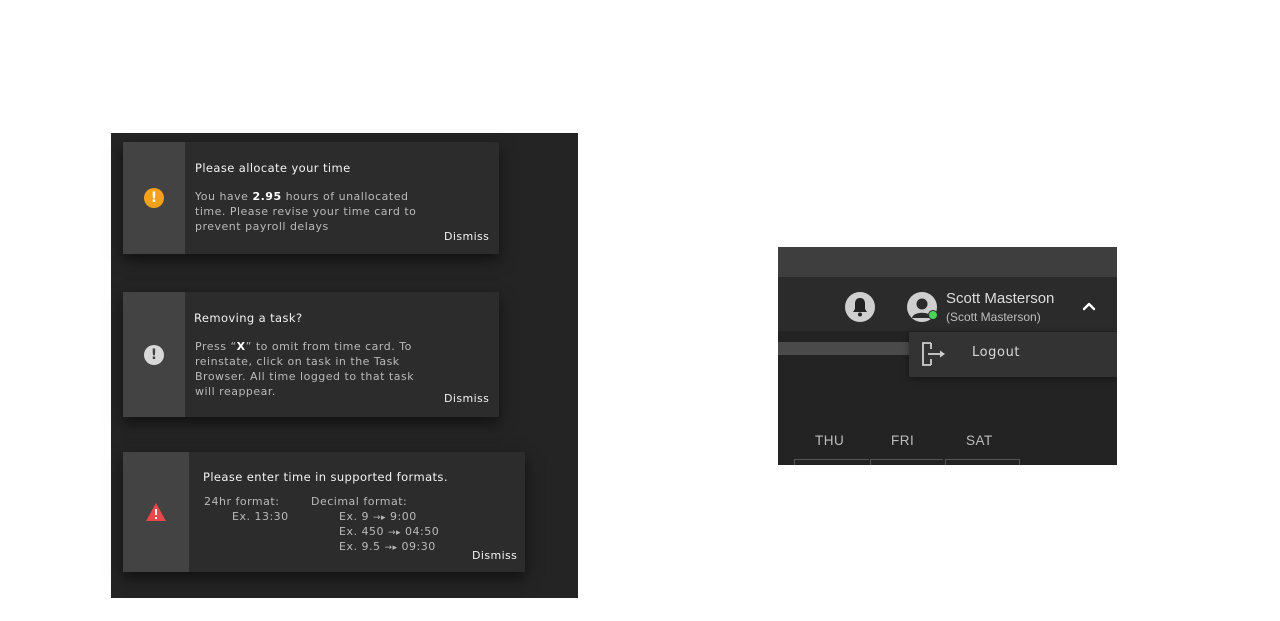 The image size is (1280, 621). I want to click on warning-circle-icon: !, so click(154, 198).